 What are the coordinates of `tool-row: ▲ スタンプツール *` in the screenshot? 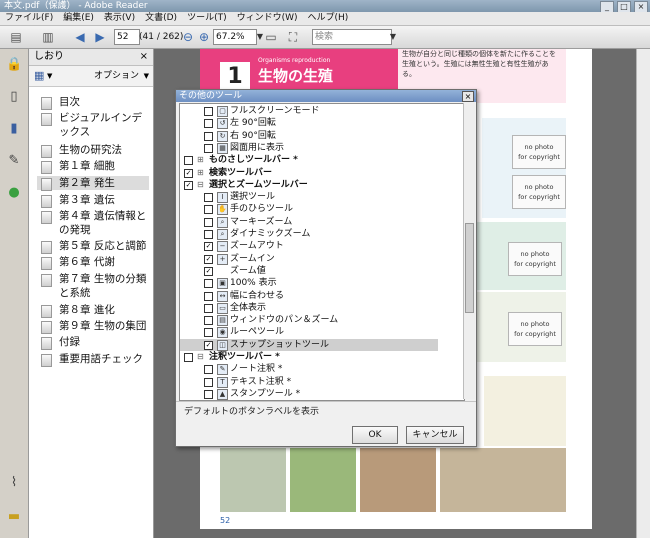 It's located at (309, 394).